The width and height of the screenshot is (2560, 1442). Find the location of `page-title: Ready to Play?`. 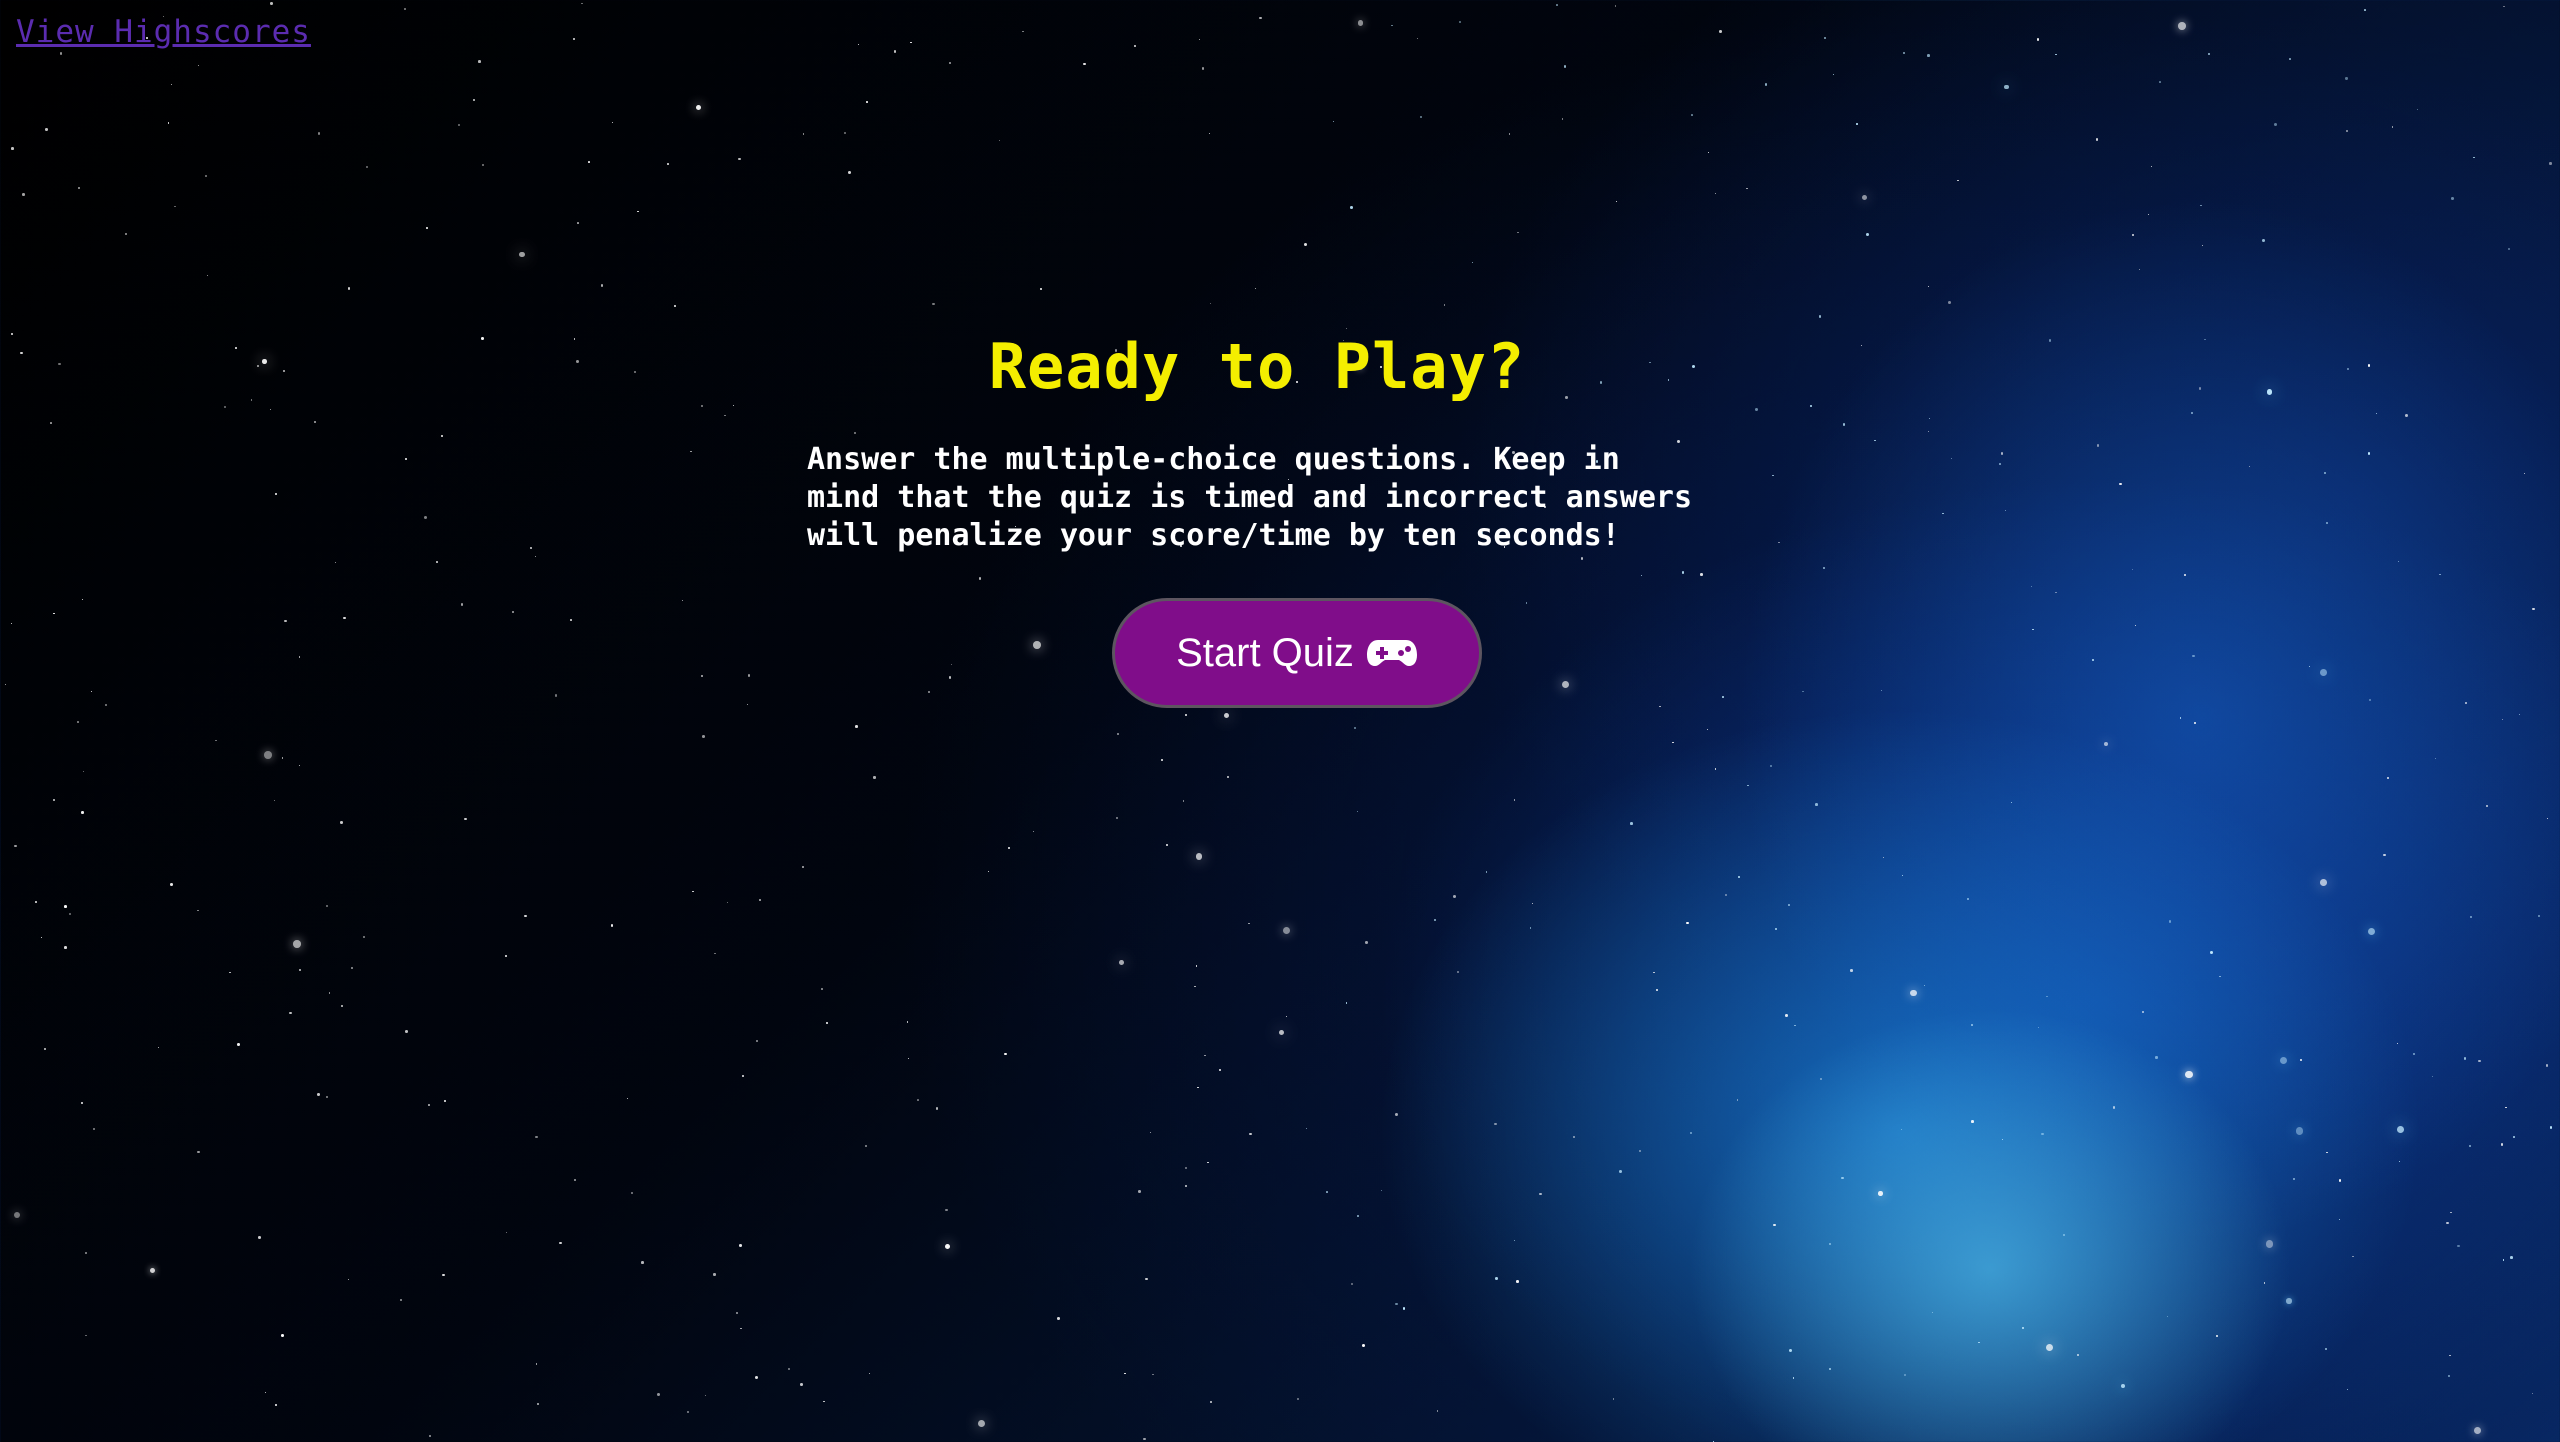

page-title: Ready to Play? is located at coordinates (1257, 366).